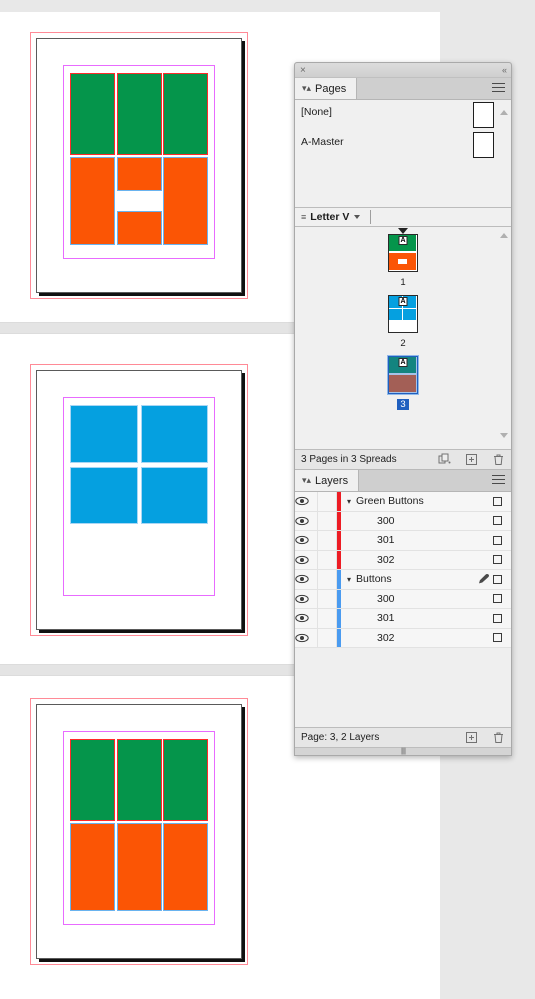  I want to click on layers-list: ▾ Green Buttons 300 301 302 ▾ Buttons 300 301 302, so click(403, 570).